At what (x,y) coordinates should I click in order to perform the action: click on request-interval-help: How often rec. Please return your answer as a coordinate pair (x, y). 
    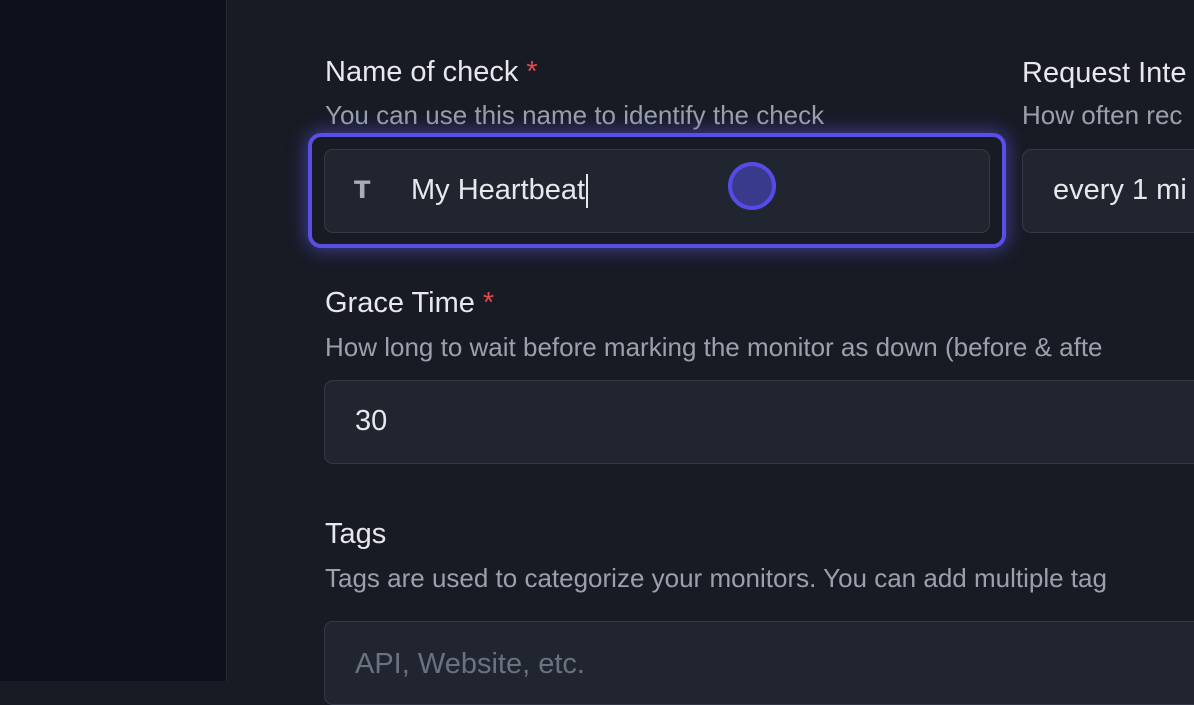
    Looking at the image, I should click on (1102, 115).